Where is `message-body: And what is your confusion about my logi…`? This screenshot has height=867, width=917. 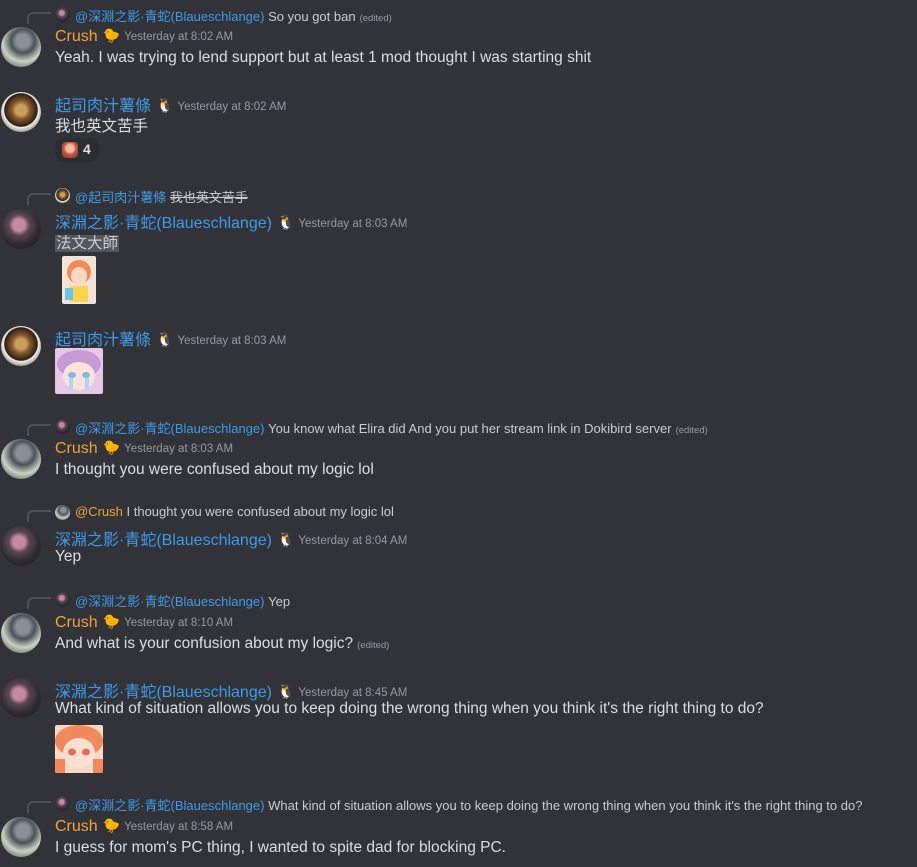
message-body: And what is your confusion about my logi… is located at coordinates (204, 643).